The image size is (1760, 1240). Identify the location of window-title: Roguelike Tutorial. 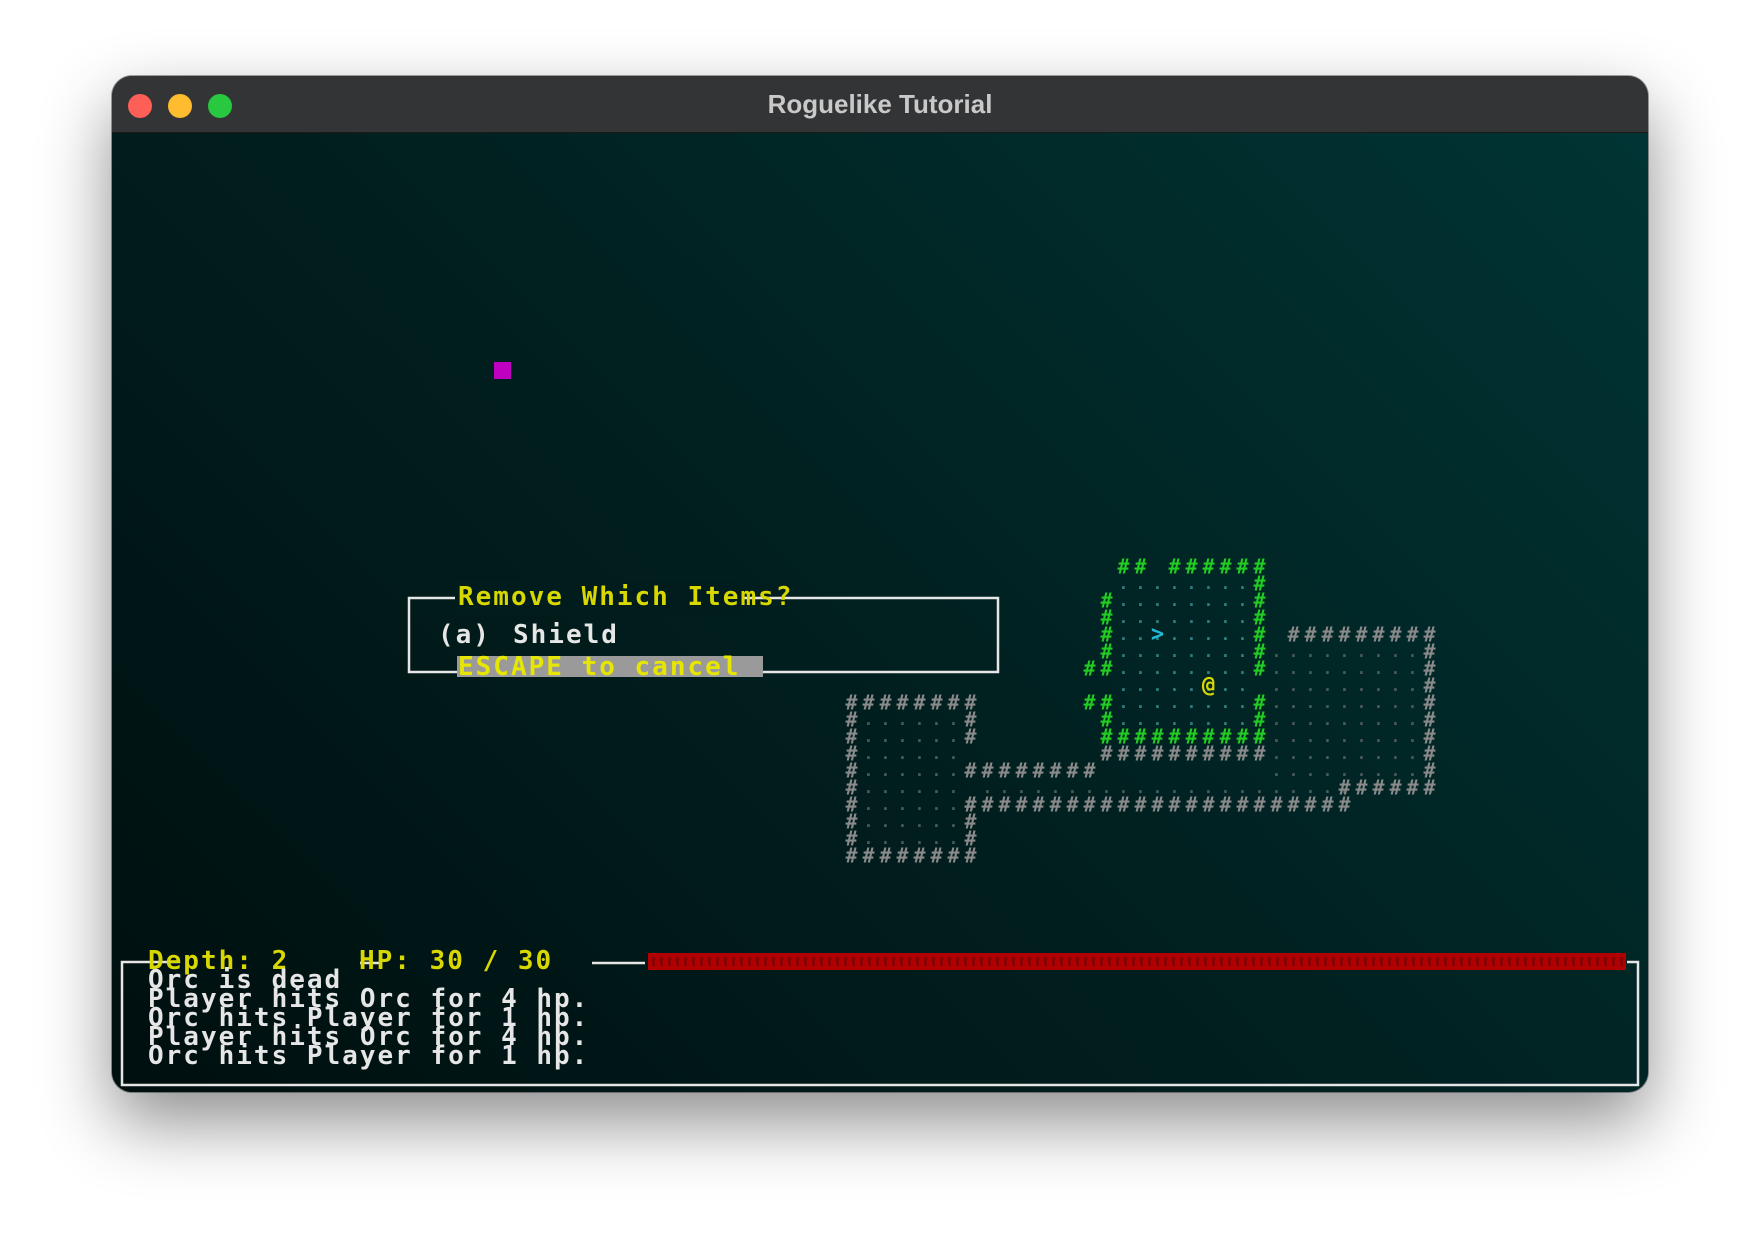
(880, 104).